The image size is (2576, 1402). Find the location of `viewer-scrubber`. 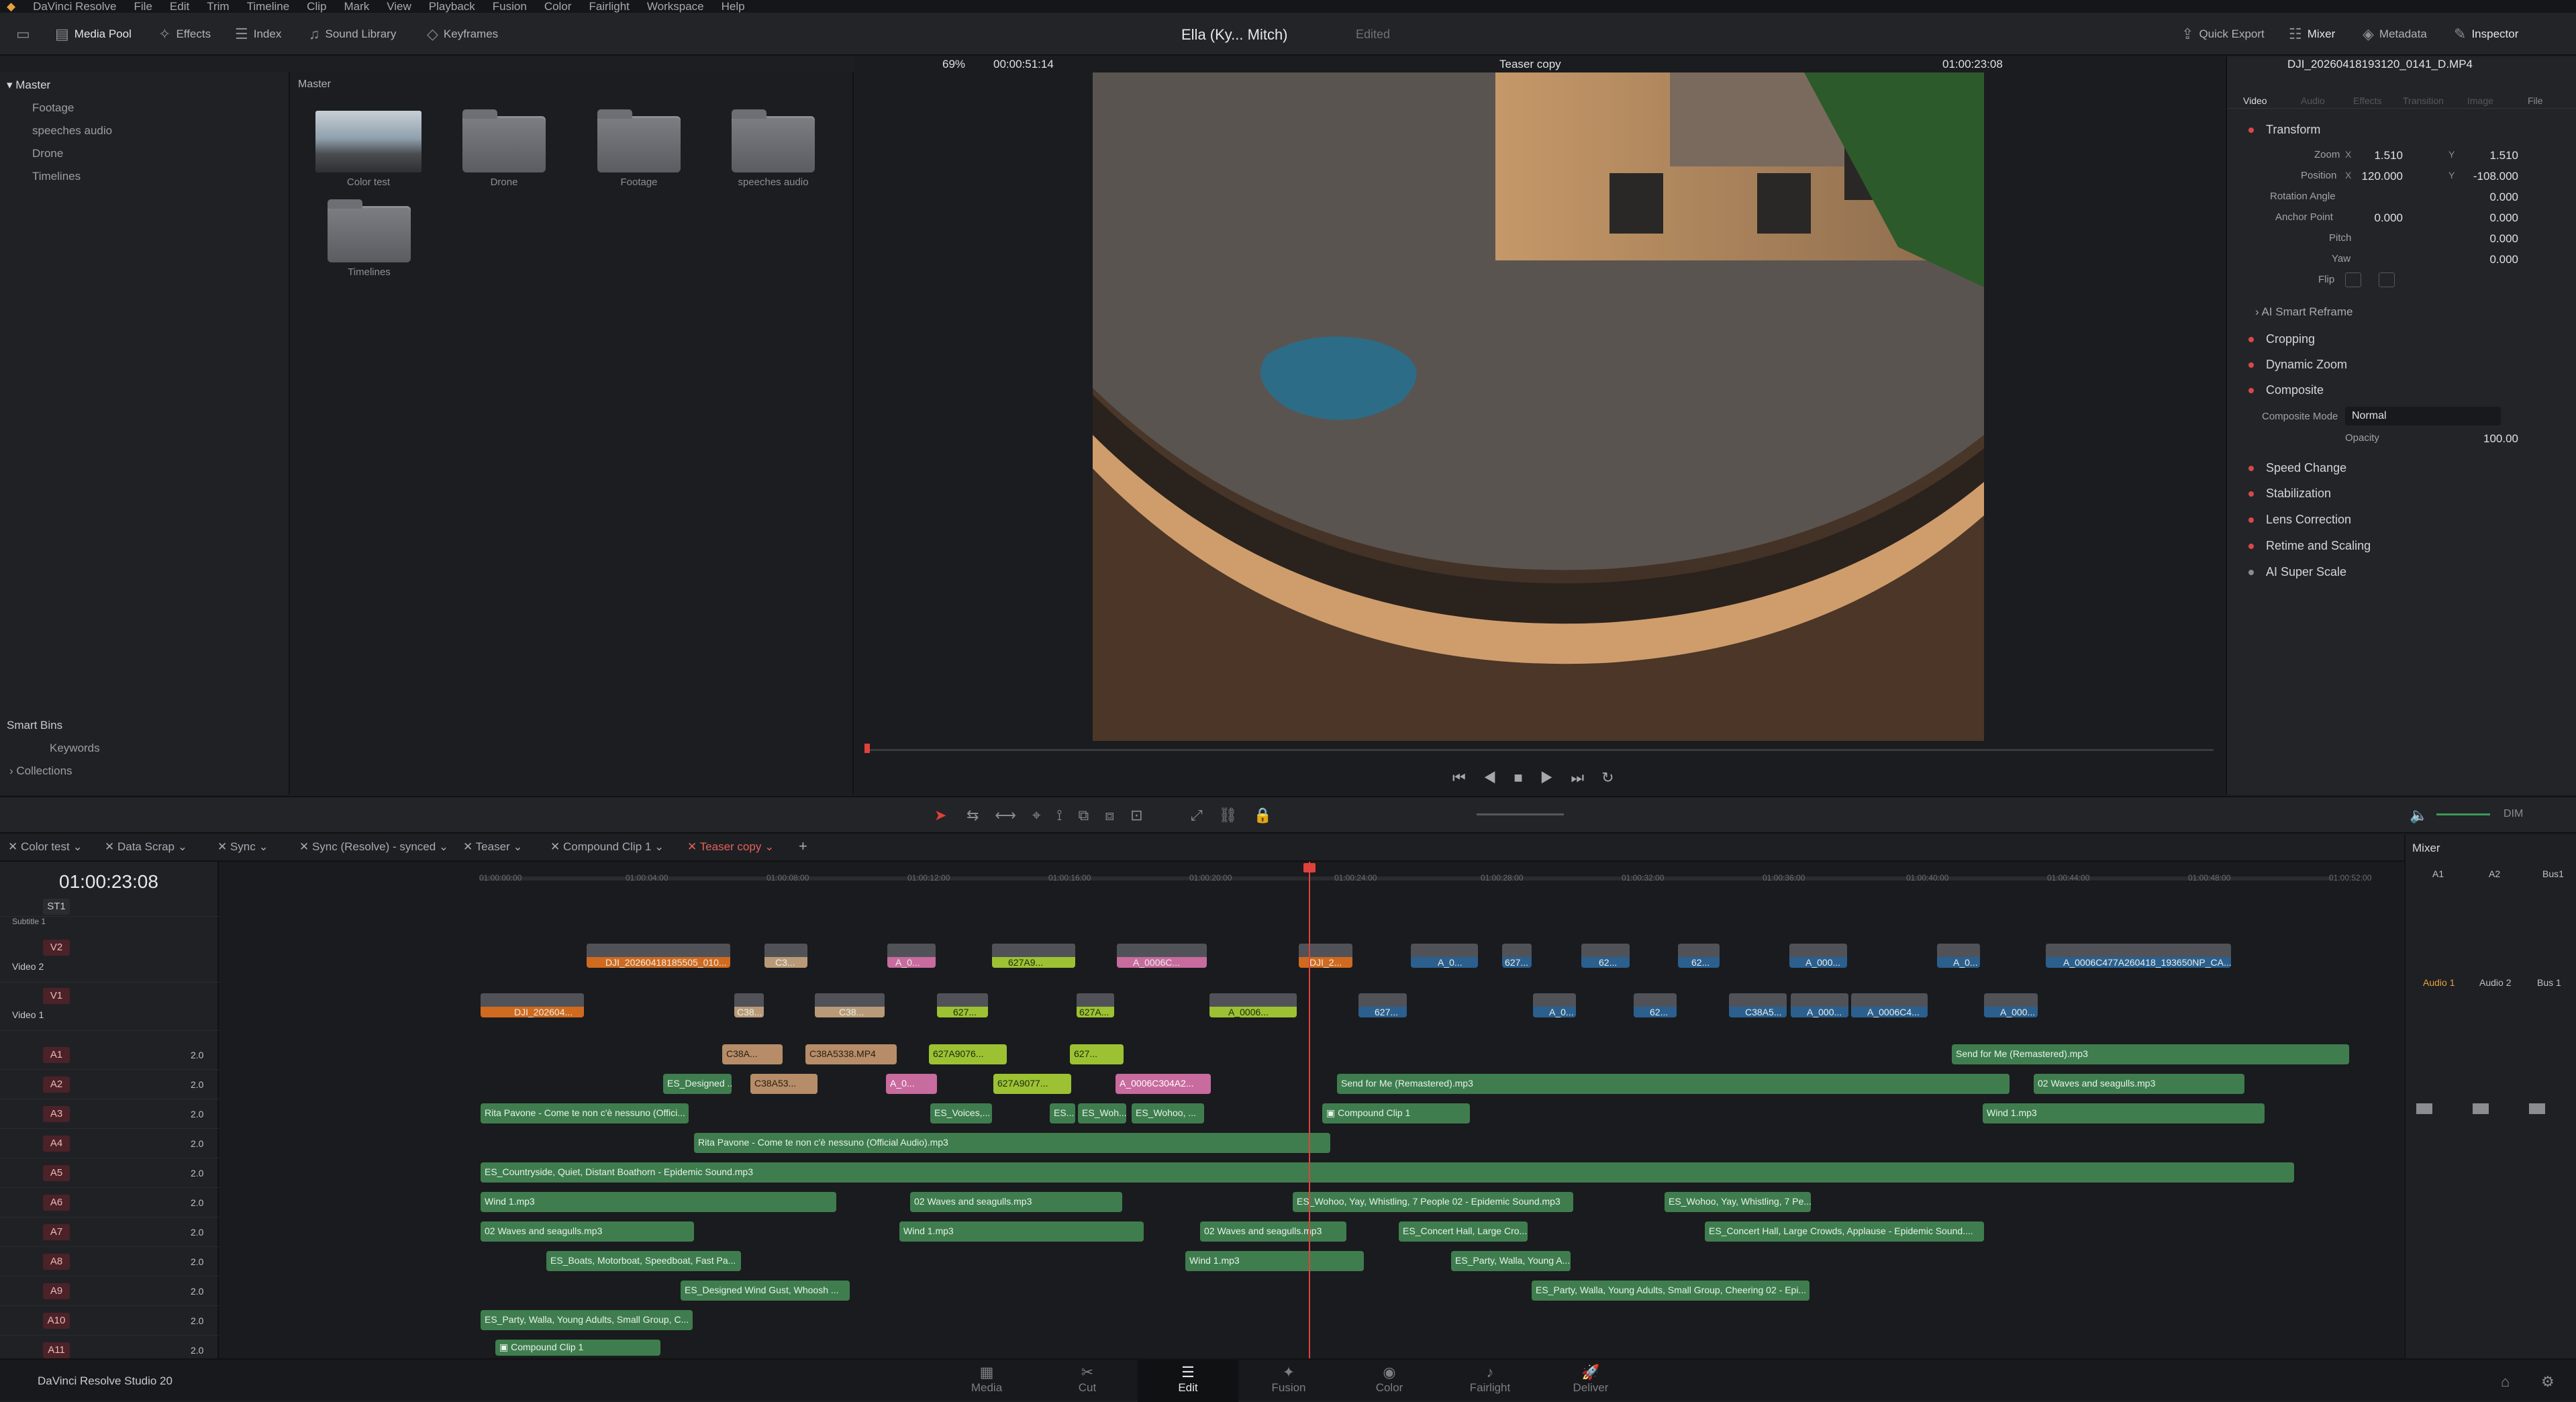

viewer-scrubber is located at coordinates (1539, 750).